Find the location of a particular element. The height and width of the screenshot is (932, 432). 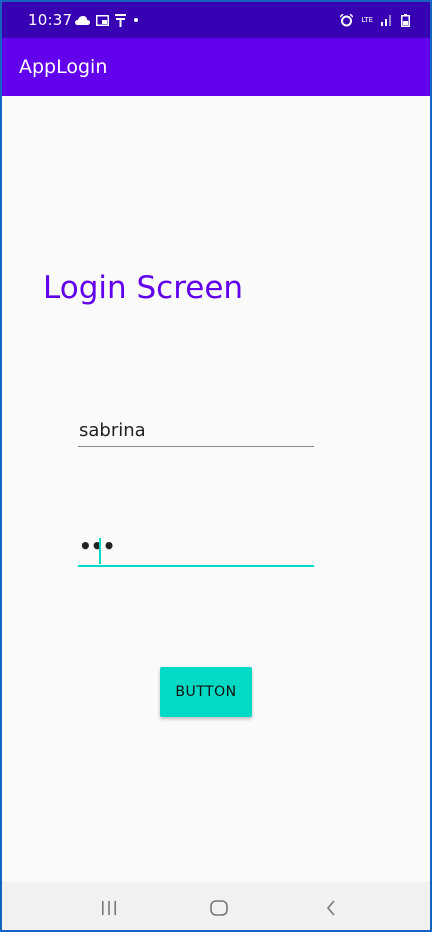

navigation-bar is located at coordinates (216, 906).